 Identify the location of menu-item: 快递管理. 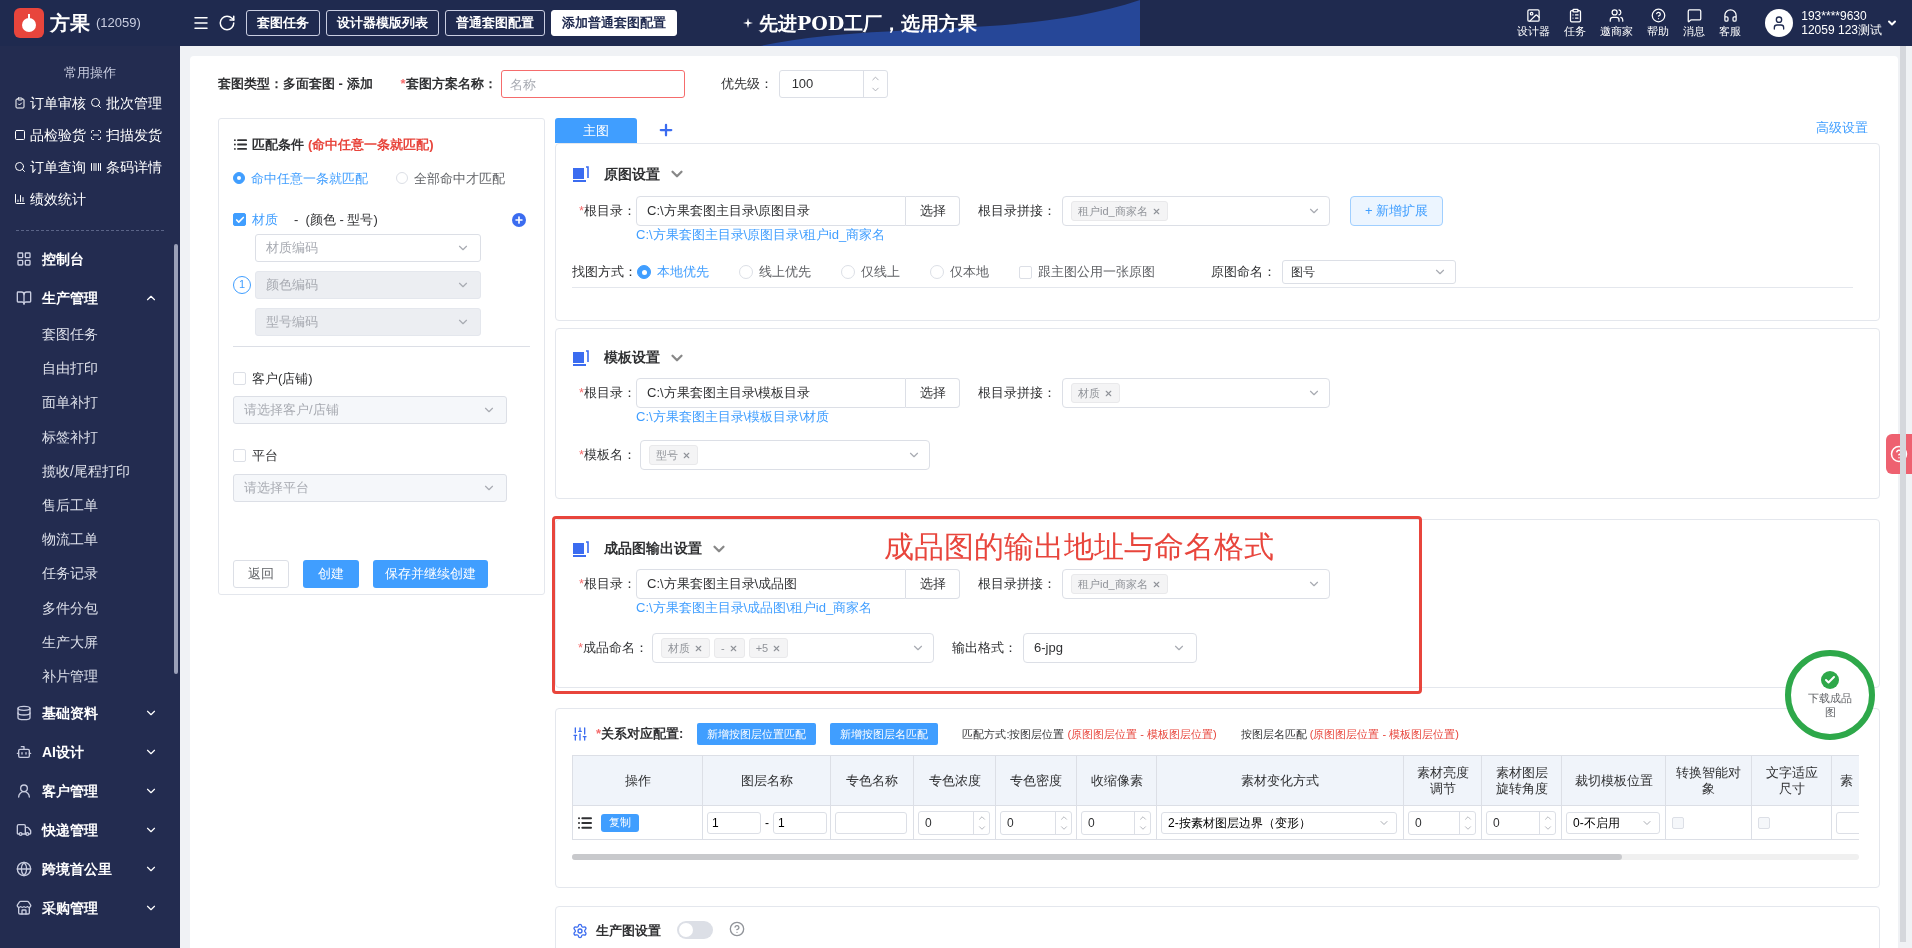
(90, 830).